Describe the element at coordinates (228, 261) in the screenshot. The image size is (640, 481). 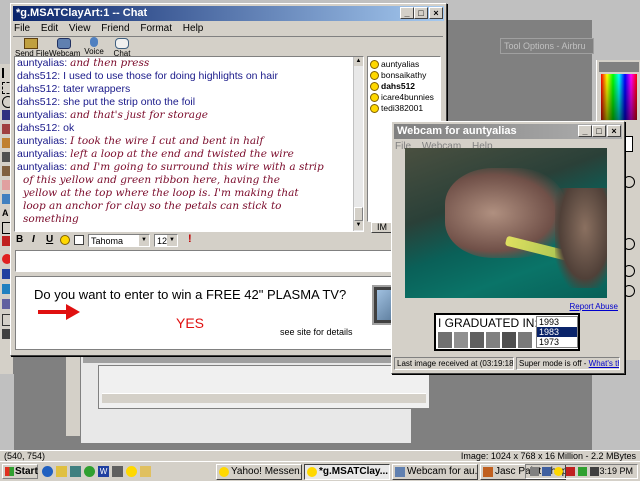
I see `message-input` at that location.